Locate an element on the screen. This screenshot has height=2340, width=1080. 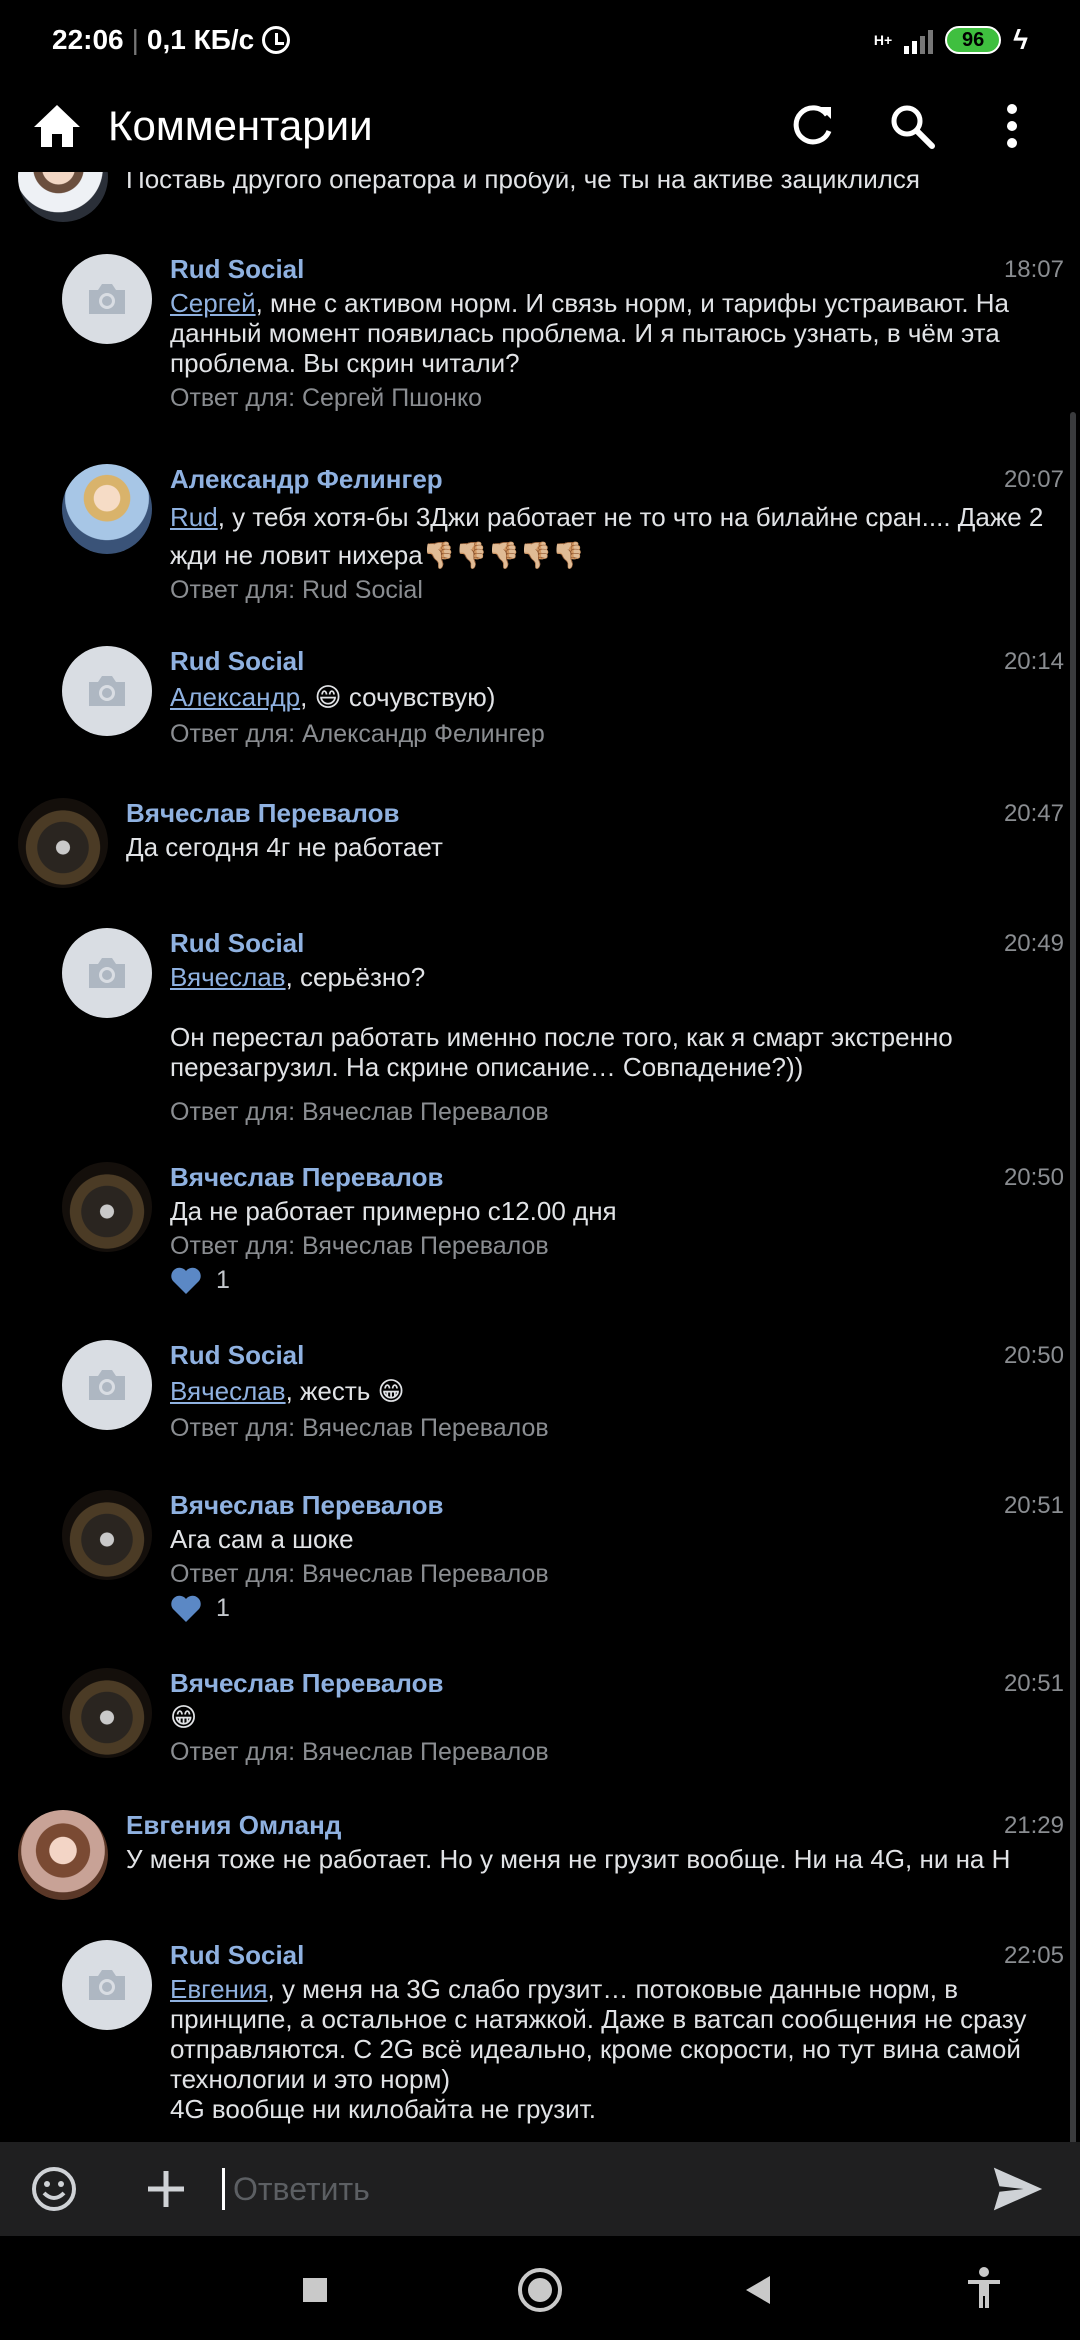
mention-link: Александр is located at coordinates (235, 697).